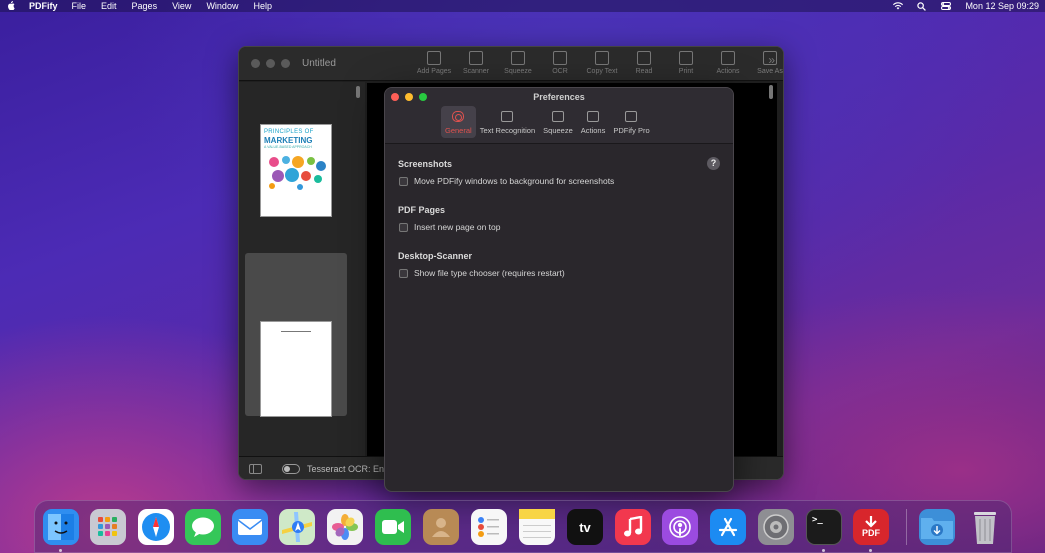  Describe the element at coordinates (255, 63) in the screenshot. I see `close-button` at that location.